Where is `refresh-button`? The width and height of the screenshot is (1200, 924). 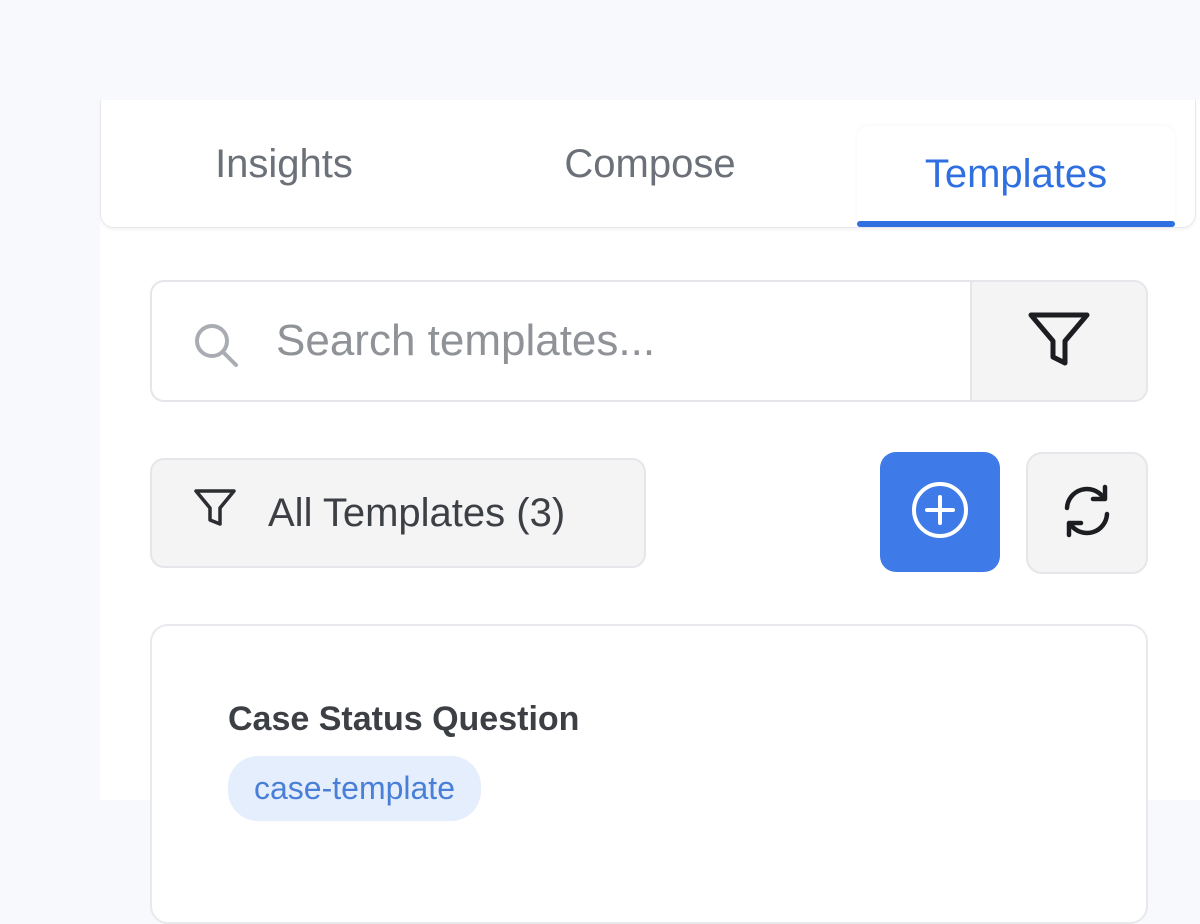 refresh-button is located at coordinates (1087, 513).